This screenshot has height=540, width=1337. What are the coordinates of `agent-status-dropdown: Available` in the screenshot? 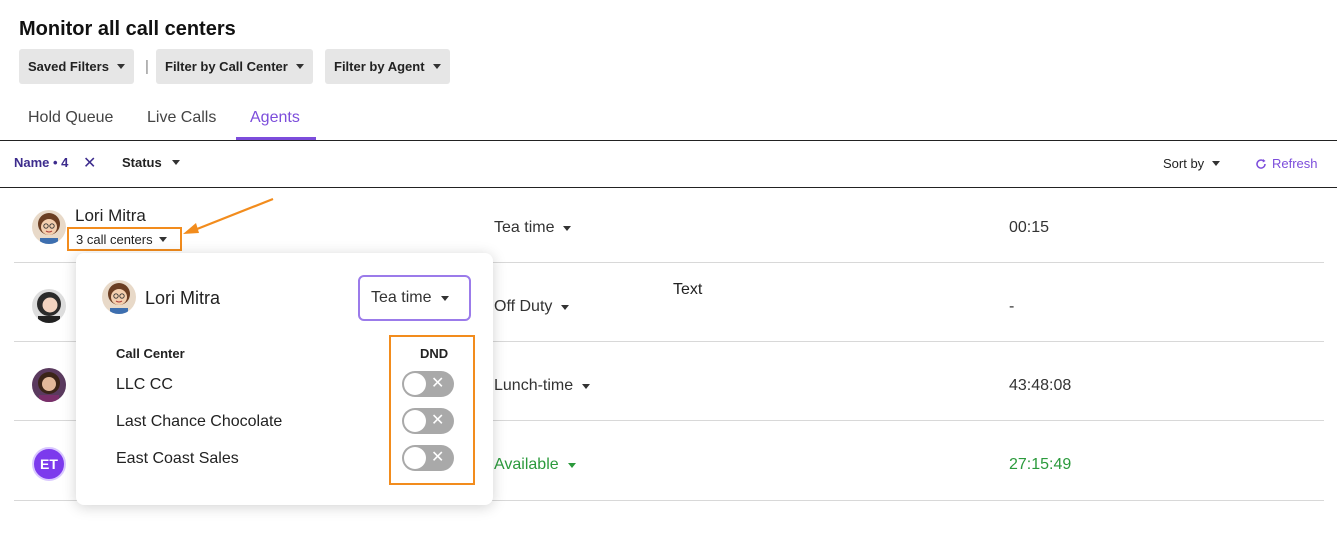 It's located at (535, 465).